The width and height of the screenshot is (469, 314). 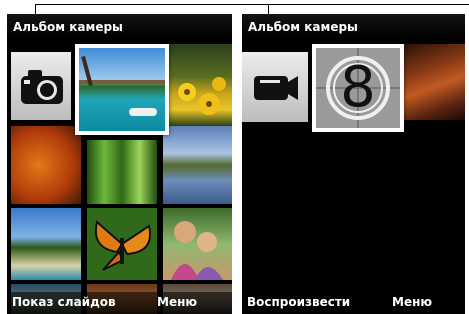 What do you see at coordinates (46, 165) in the screenshot?
I see `photo-thumbnail-autumn-leaf` at bounding box center [46, 165].